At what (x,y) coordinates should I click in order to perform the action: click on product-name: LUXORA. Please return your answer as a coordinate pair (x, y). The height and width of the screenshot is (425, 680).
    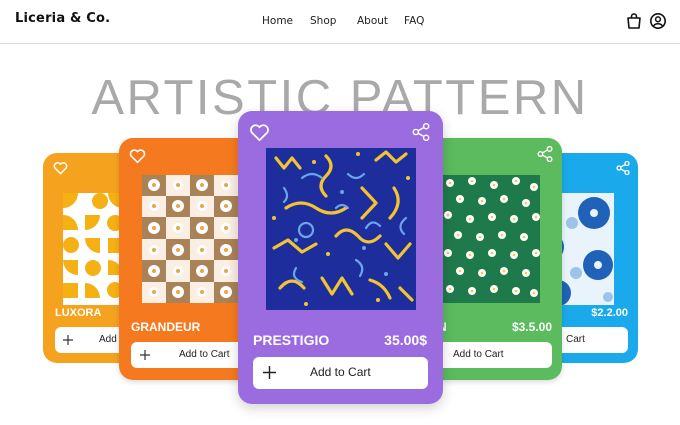
    Looking at the image, I should click on (78, 313).